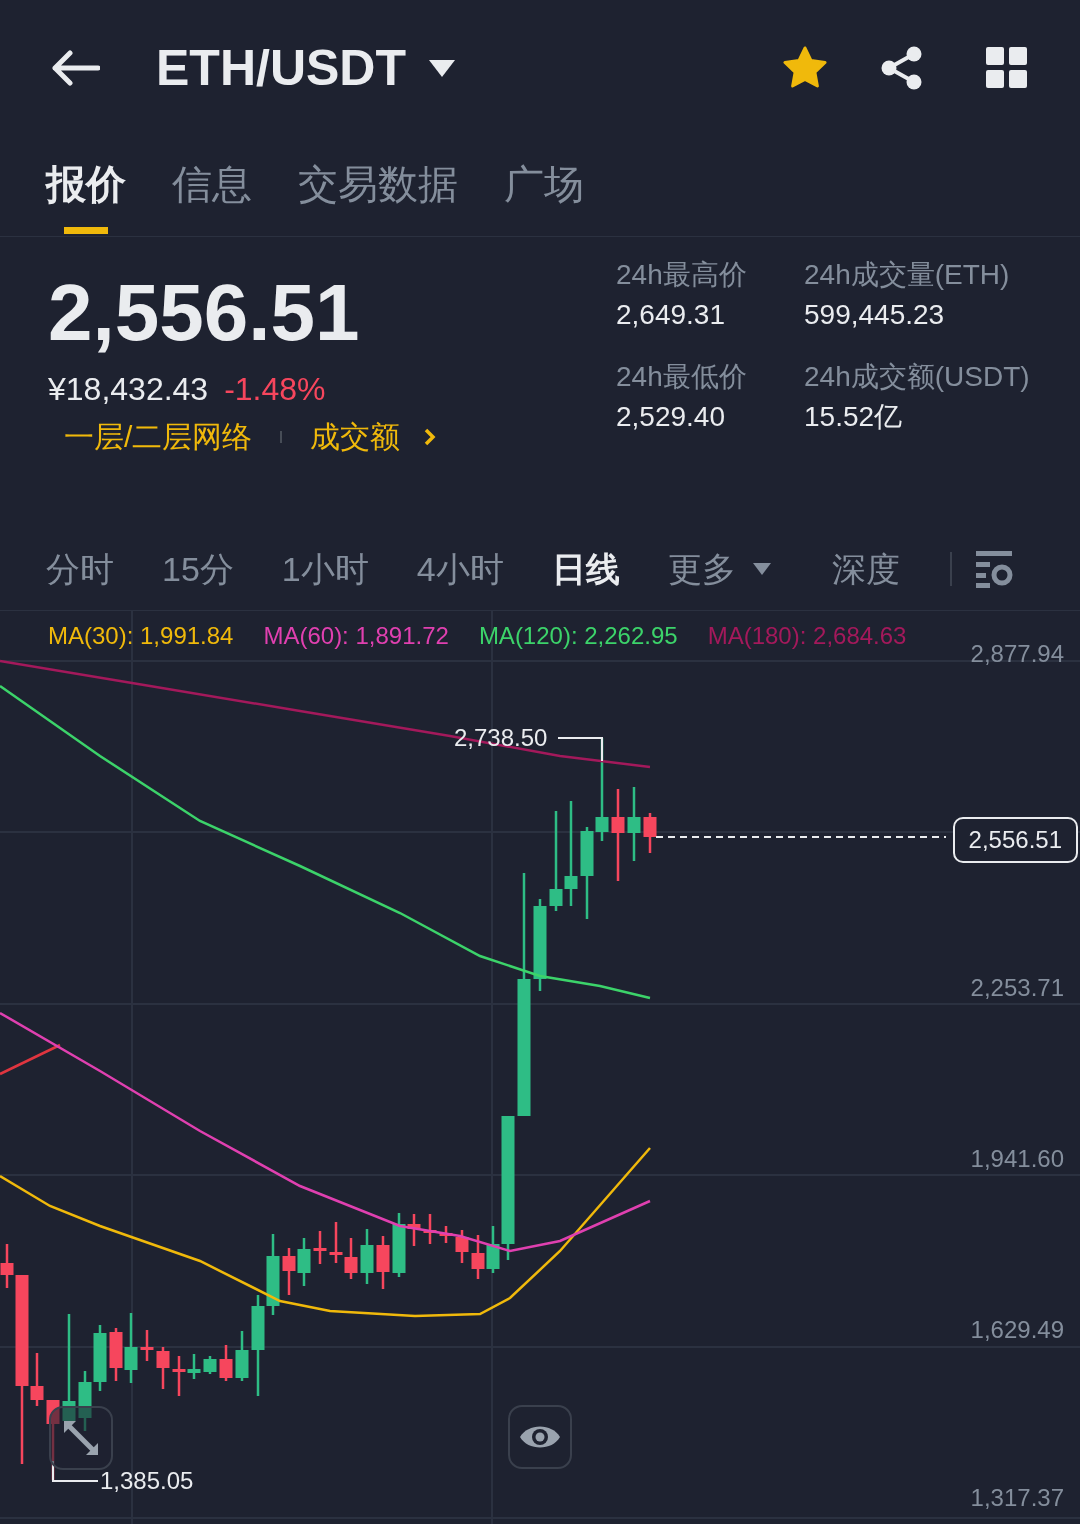  Describe the element at coordinates (86, 195) in the screenshot. I see `tab: 报价` at that location.